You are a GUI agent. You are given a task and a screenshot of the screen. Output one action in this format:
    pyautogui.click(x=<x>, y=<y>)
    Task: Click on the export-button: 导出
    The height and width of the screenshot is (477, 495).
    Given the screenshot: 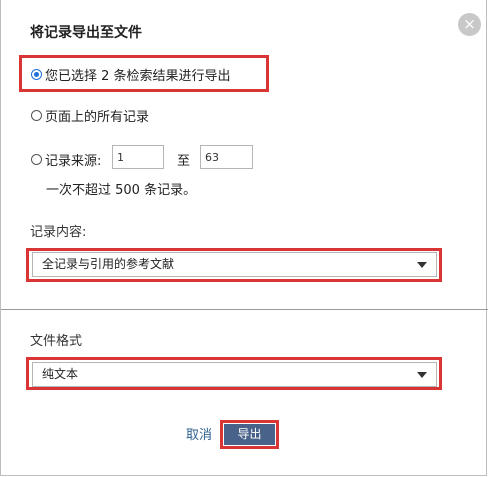 What is the action you would take?
    pyautogui.click(x=249, y=434)
    